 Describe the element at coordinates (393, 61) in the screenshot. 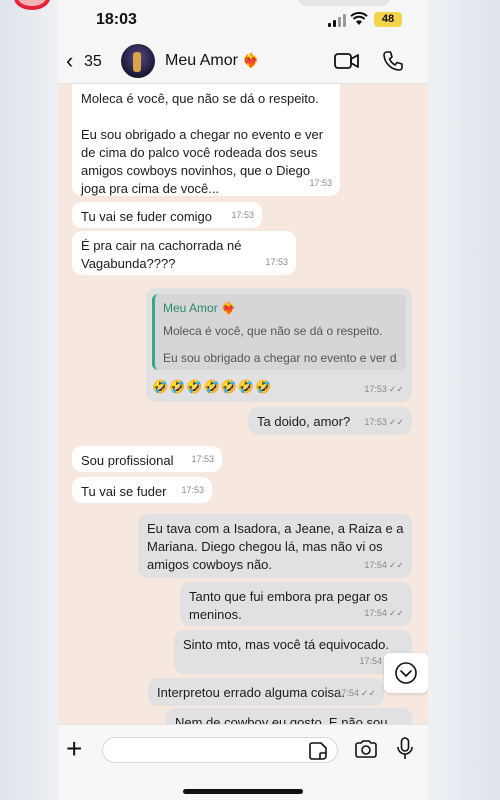

I see `phone-icon` at that location.